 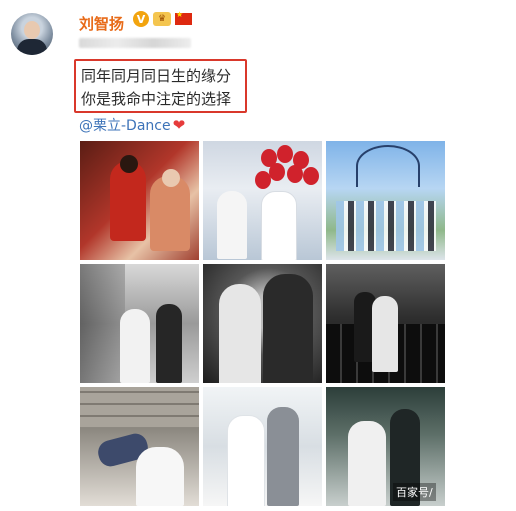 I want to click on mention-link: @栗立-Dance ❤, so click(x=132, y=125).